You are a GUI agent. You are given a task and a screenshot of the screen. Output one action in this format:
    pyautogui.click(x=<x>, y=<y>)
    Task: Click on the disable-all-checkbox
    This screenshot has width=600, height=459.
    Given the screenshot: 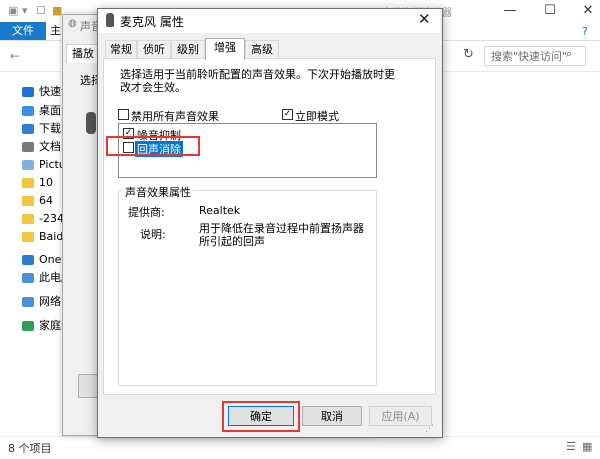 What is the action you would take?
    pyautogui.click(x=123, y=114)
    